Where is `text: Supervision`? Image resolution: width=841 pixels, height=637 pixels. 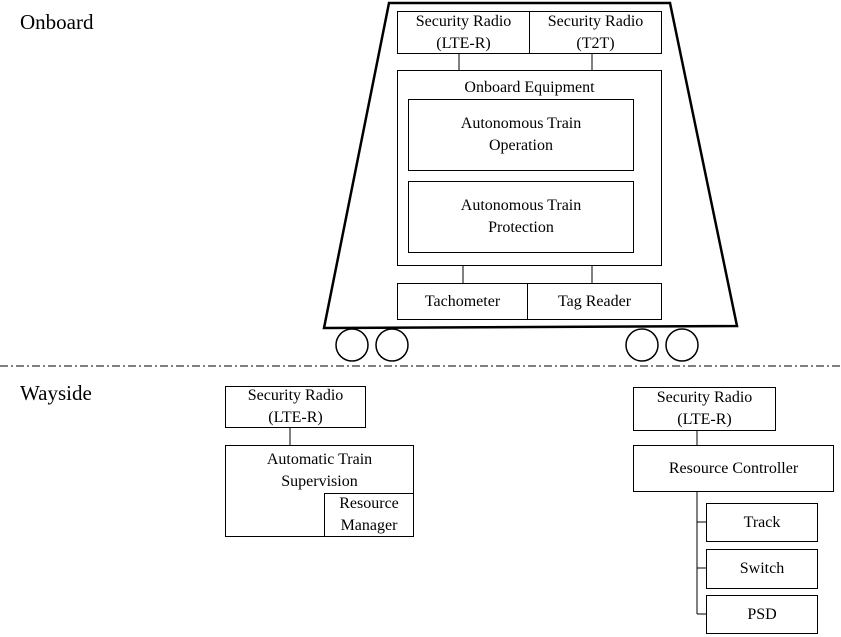 text: Supervision is located at coordinates (319, 481).